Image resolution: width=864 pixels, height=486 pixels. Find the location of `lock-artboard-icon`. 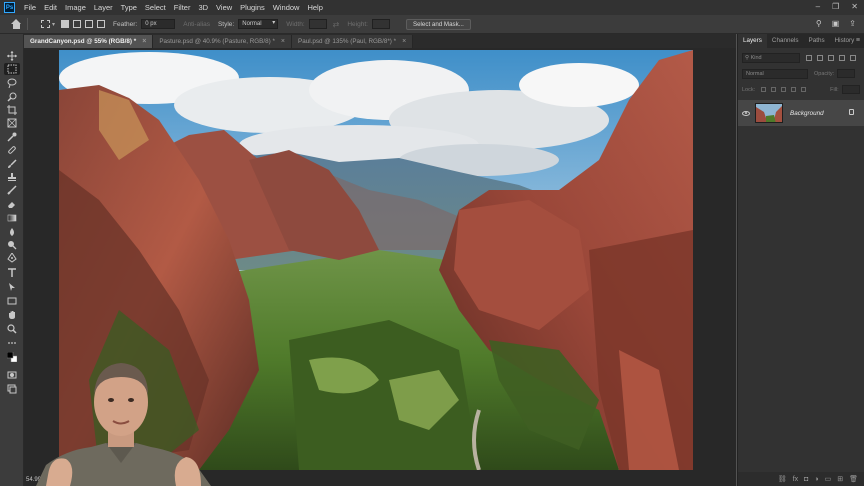

lock-artboard-icon is located at coordinates (794, 89).